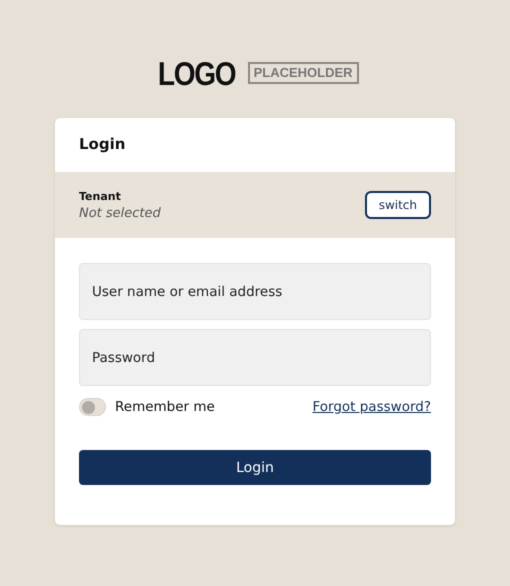  I want to click on forgot-password-link: Forgot password?, so click(371, 407).